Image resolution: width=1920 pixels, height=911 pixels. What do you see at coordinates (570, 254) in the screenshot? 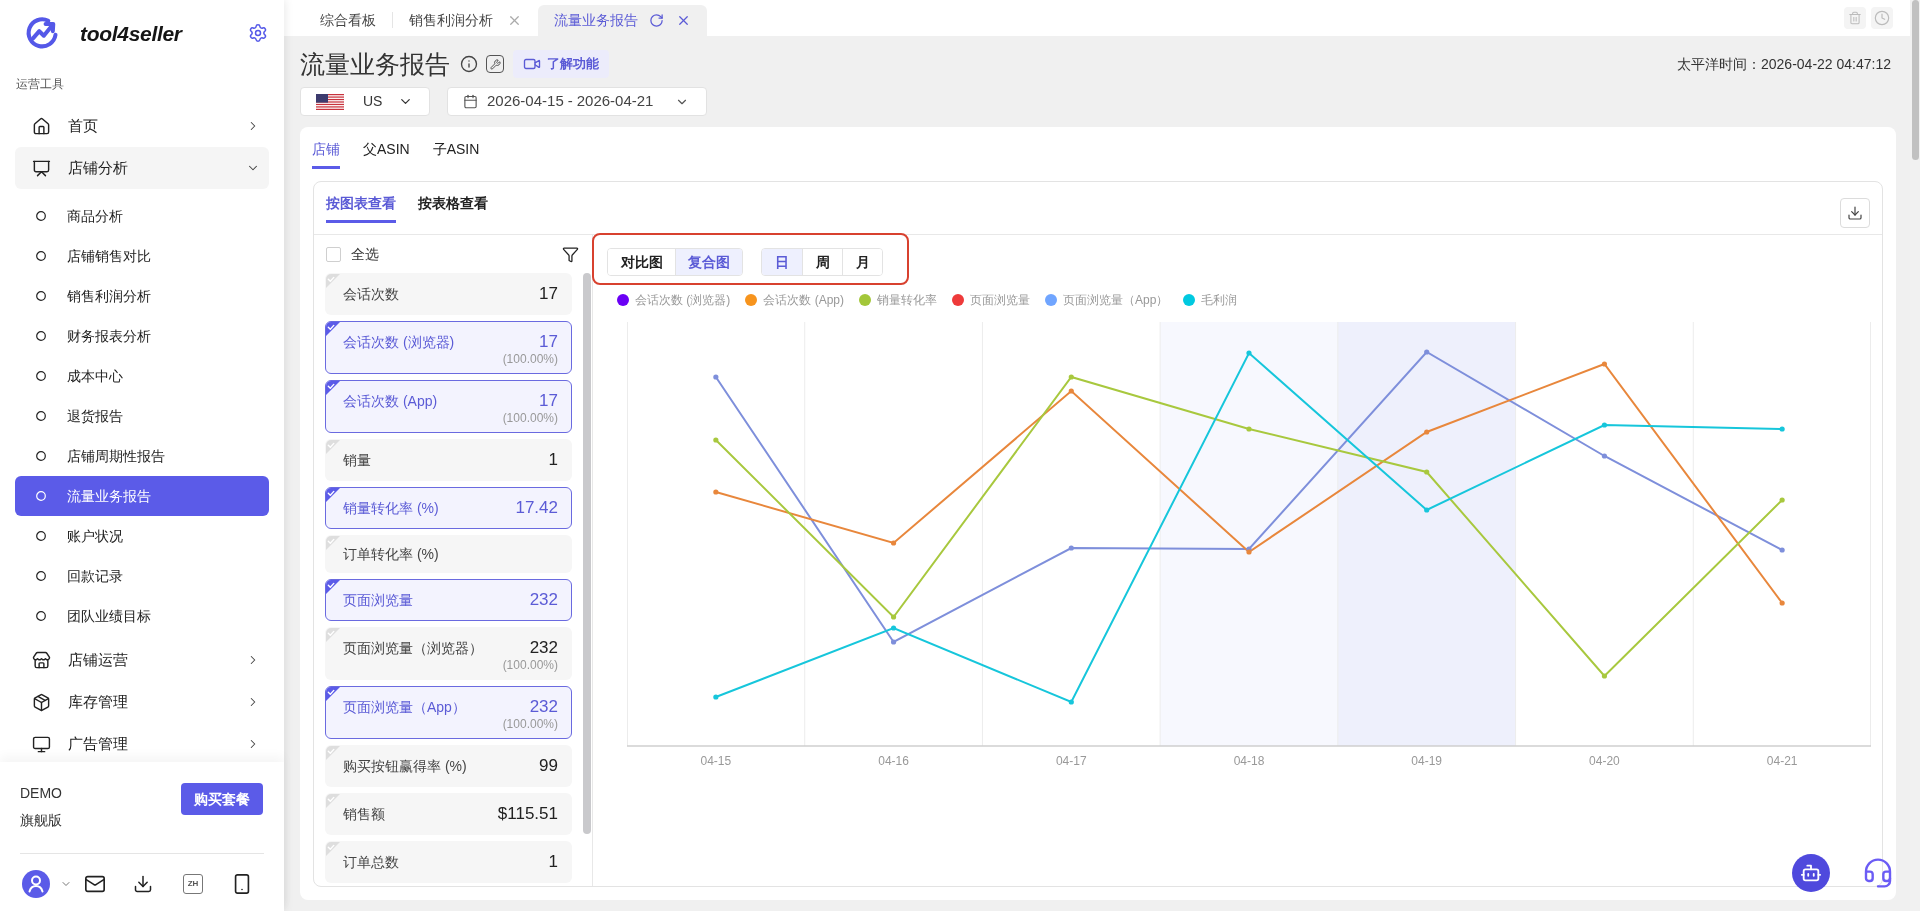
I see `filter-icon` at bounding box center [570, 254].